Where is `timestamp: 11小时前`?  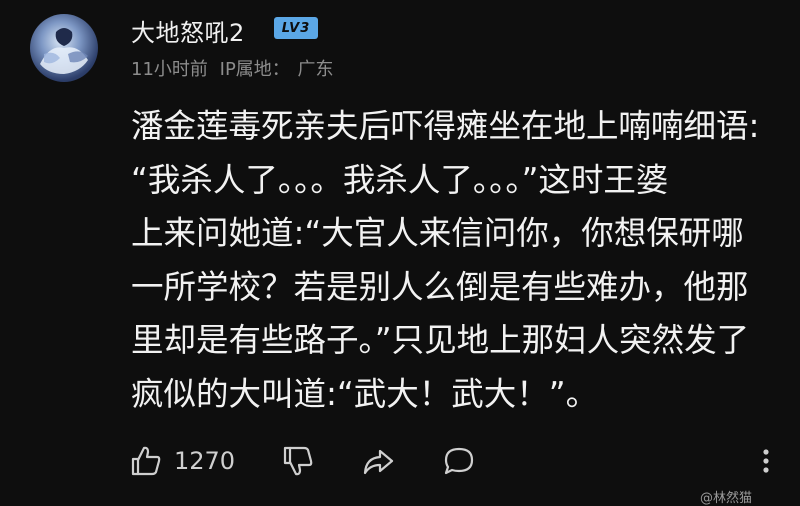 timestamp: 11小时前 is located at coordinates (169, 69).